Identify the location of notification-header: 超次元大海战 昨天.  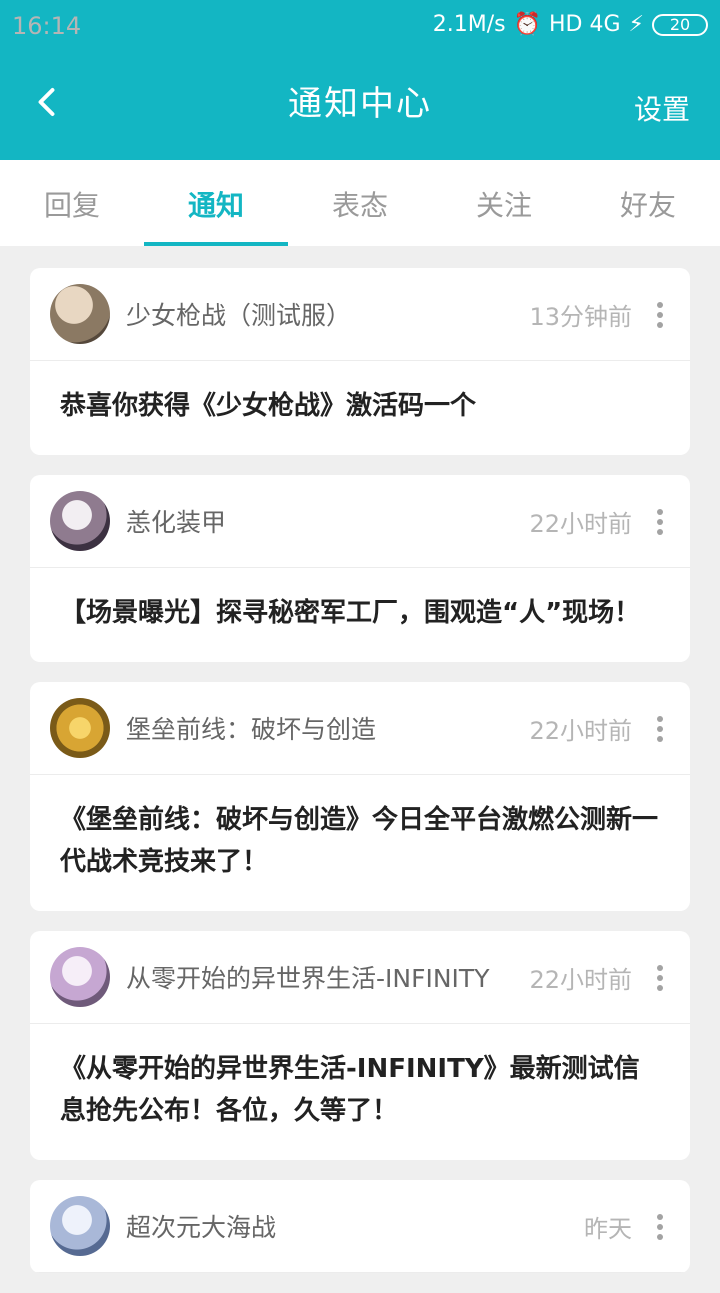
(360, 1226).